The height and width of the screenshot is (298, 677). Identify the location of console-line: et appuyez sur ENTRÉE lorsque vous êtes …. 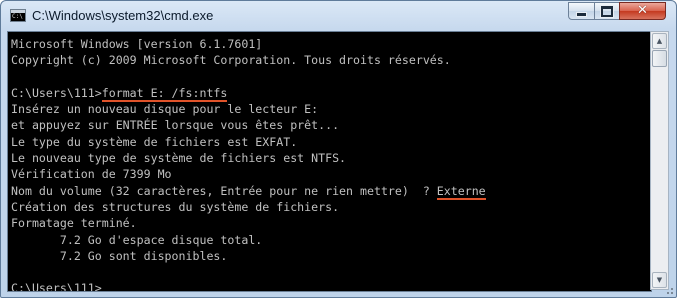
(175, 125).